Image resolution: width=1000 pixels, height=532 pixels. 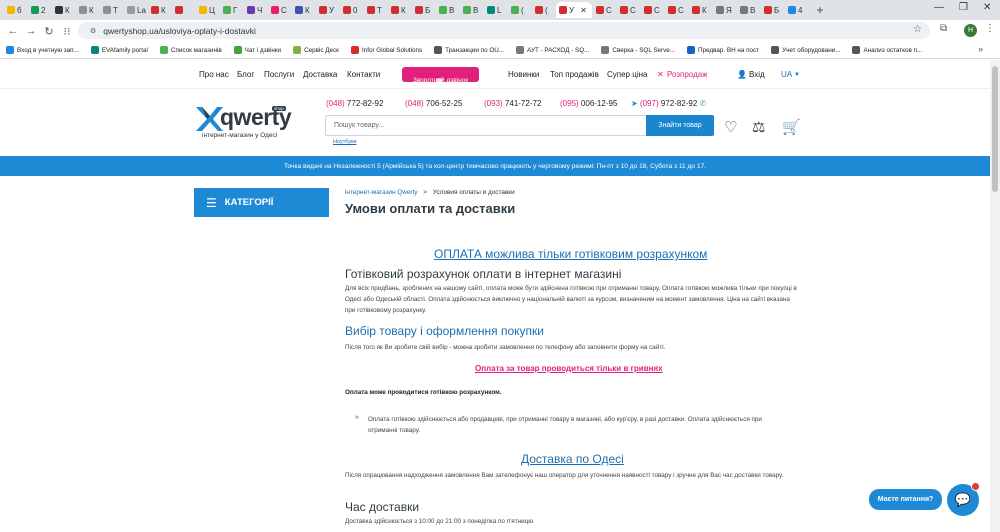 I want to click on browser-tab: Я, so click(x=724, y=10).